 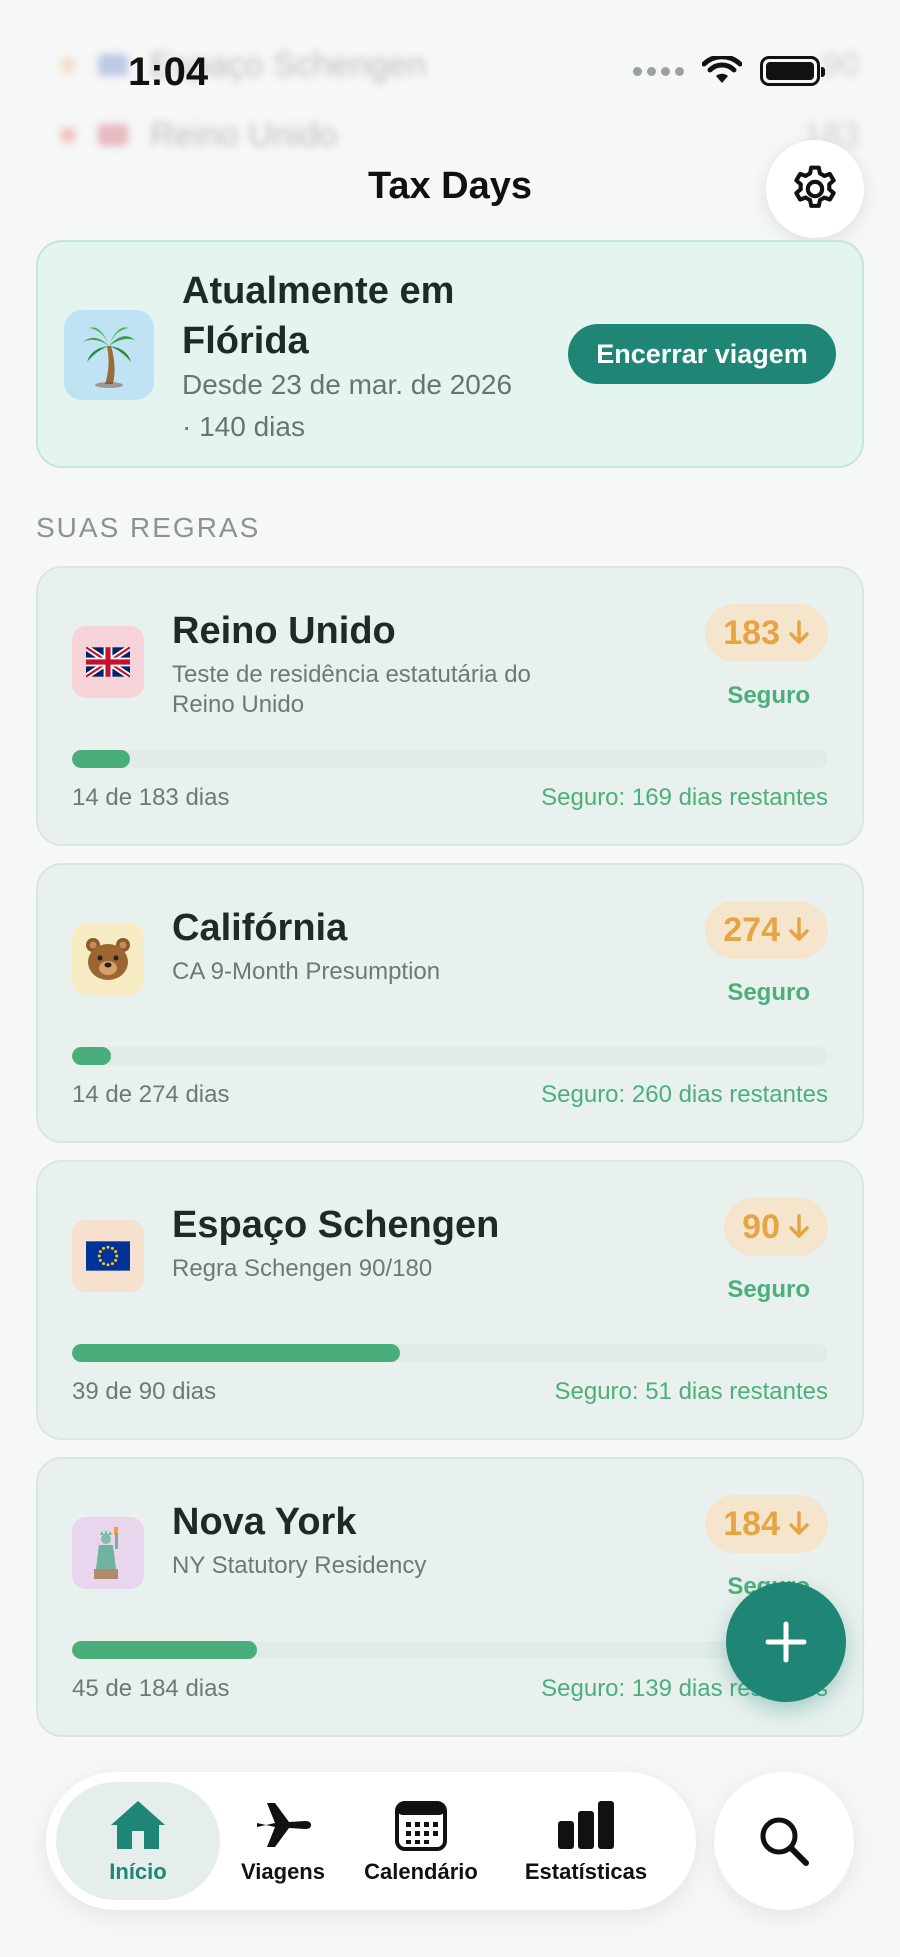 I want to click on tab-label: Viagens, so click(x=283, y=1871).